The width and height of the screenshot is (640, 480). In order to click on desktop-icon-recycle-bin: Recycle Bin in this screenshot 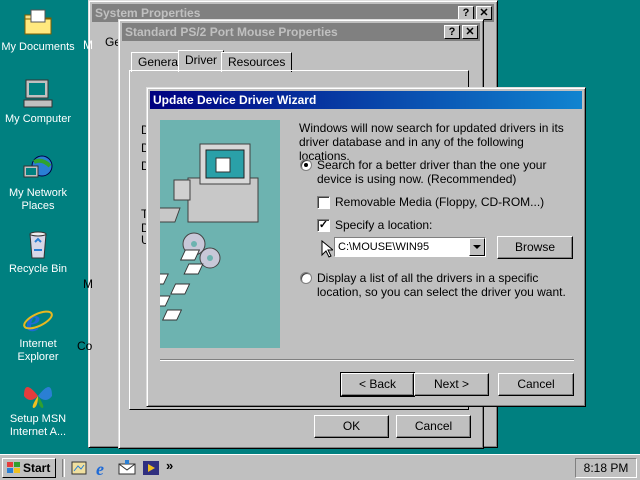, I will do `click(38, 252)`.